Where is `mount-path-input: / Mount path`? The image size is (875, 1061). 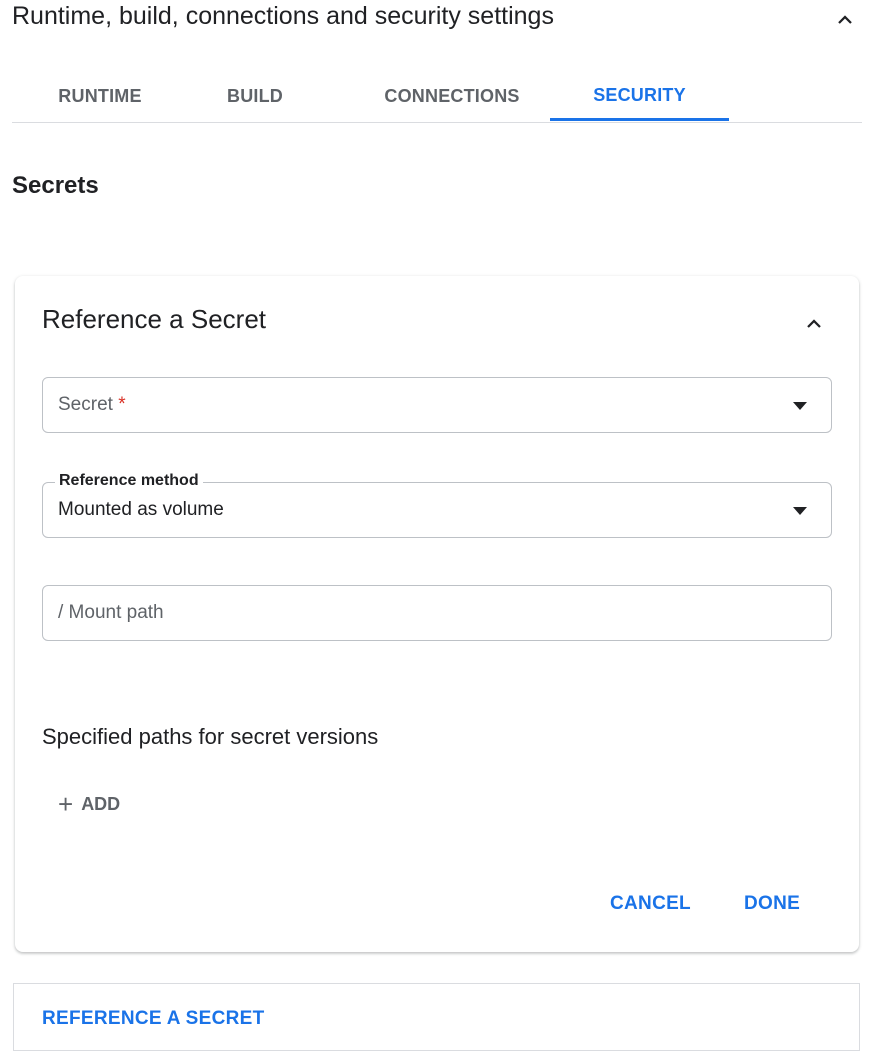
mount-path-input: / Mount path is located at coordinates (437, 613).